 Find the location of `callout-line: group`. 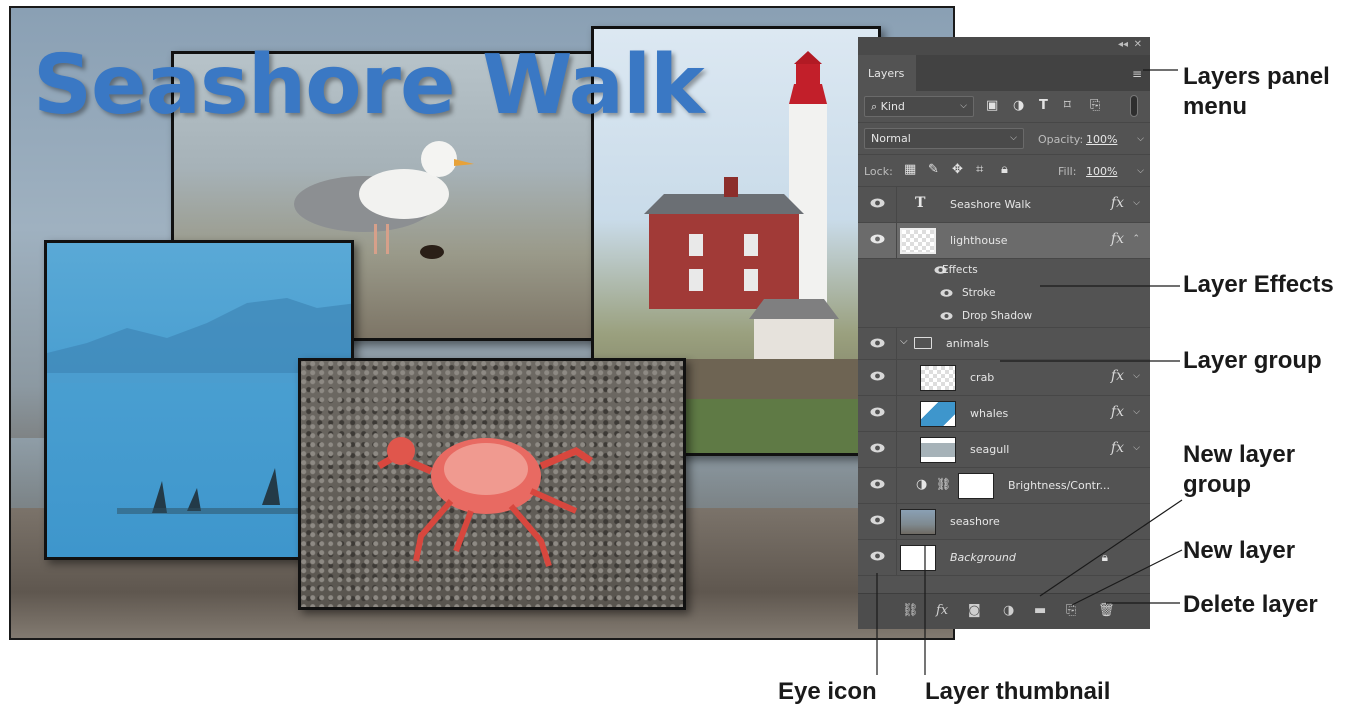

callout-line: group is located at coordinates (1217, 484).